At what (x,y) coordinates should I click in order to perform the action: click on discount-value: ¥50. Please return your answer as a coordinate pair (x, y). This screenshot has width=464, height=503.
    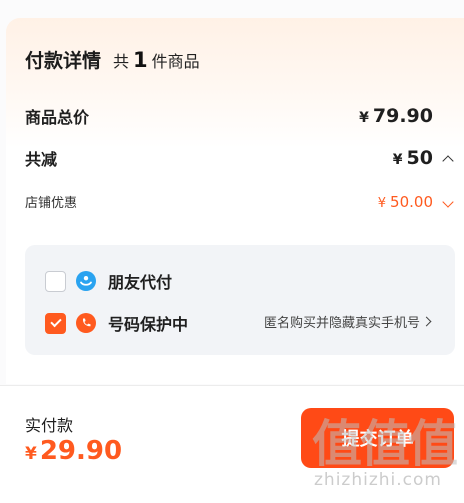
    Looking at the image, I should click on (413, 158).